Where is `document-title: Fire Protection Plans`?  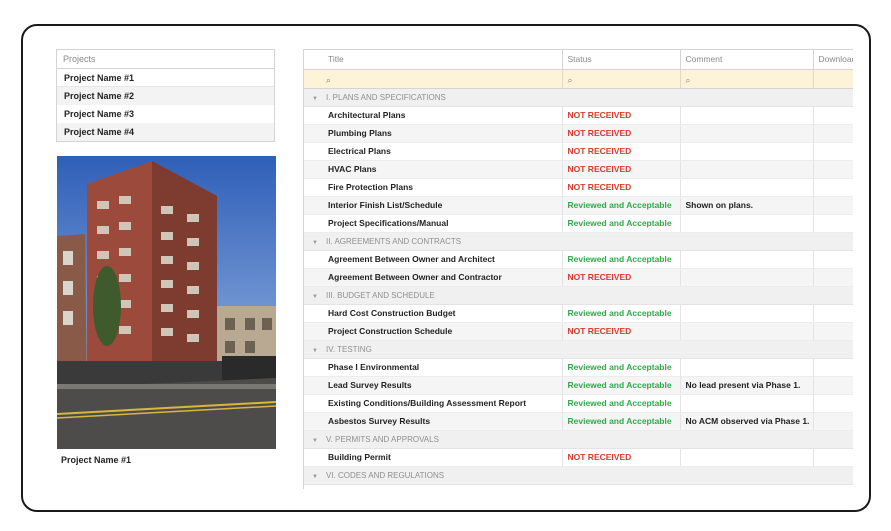
document-title: Fire Protection Plans is located at coordinates (433, 187).